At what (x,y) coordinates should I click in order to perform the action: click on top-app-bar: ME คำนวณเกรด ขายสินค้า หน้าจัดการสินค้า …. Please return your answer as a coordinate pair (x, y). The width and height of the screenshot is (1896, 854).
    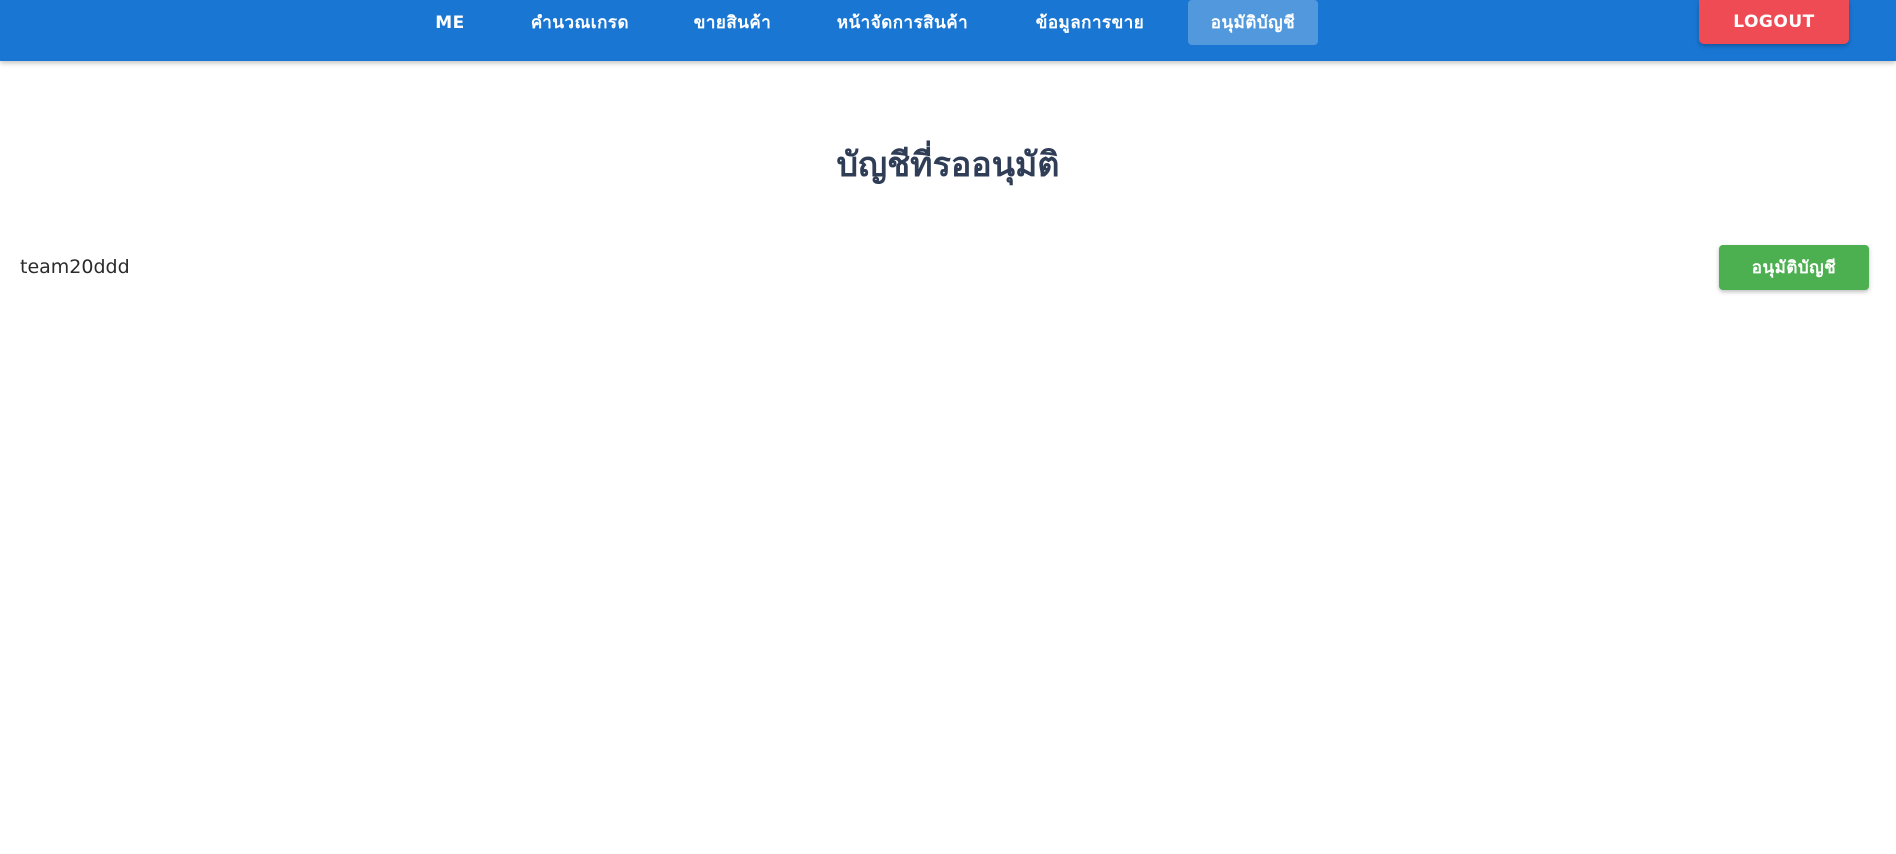
    Looking at the image, I should click on (948, 30).